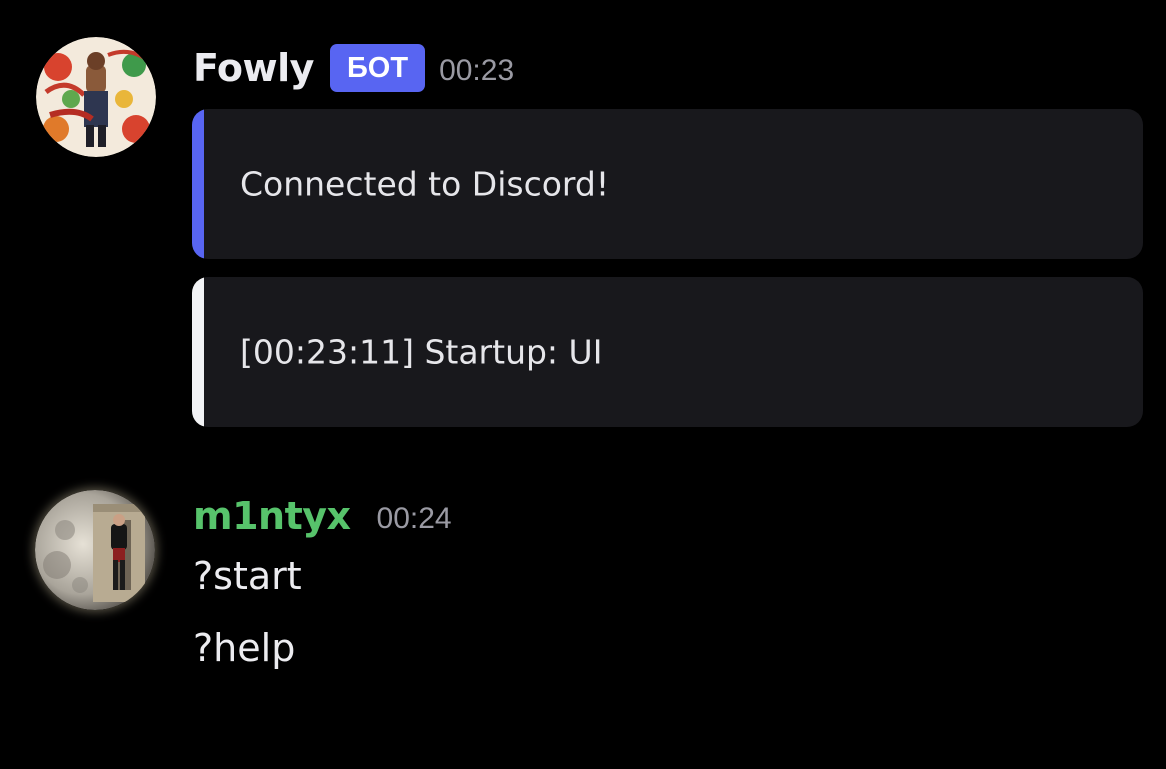  What do you see at coordinates (476, 71) in the screenshot?
I see `message-timestamp: 00:23` at bounding box center [476, 71].